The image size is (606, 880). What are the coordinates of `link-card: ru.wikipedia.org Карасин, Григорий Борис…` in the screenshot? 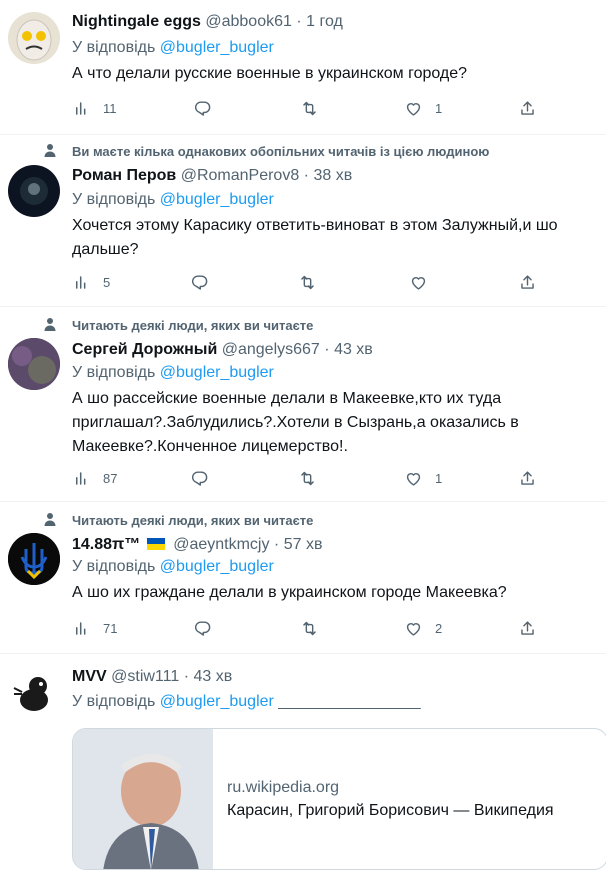 It's located at (339, 799).